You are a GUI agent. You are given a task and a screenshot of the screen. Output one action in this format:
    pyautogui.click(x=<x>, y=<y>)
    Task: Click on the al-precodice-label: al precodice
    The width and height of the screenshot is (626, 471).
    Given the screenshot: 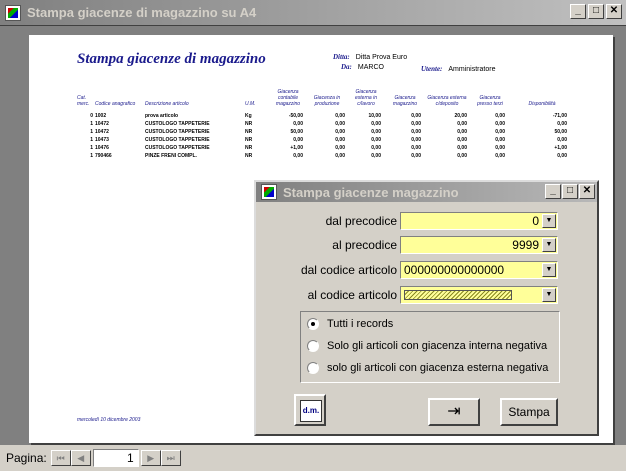 What is the action you would take?
    pyautogui.click(x=364, y=245)
    